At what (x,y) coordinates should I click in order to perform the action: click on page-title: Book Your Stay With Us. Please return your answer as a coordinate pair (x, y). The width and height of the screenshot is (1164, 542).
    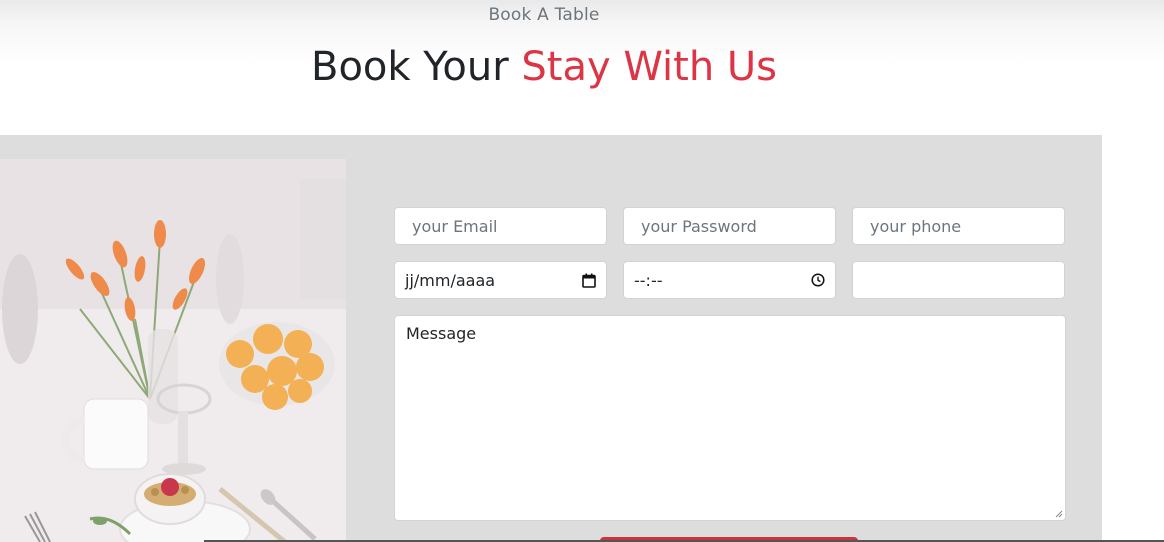
    Looking at the image, I should click on (544, 67).